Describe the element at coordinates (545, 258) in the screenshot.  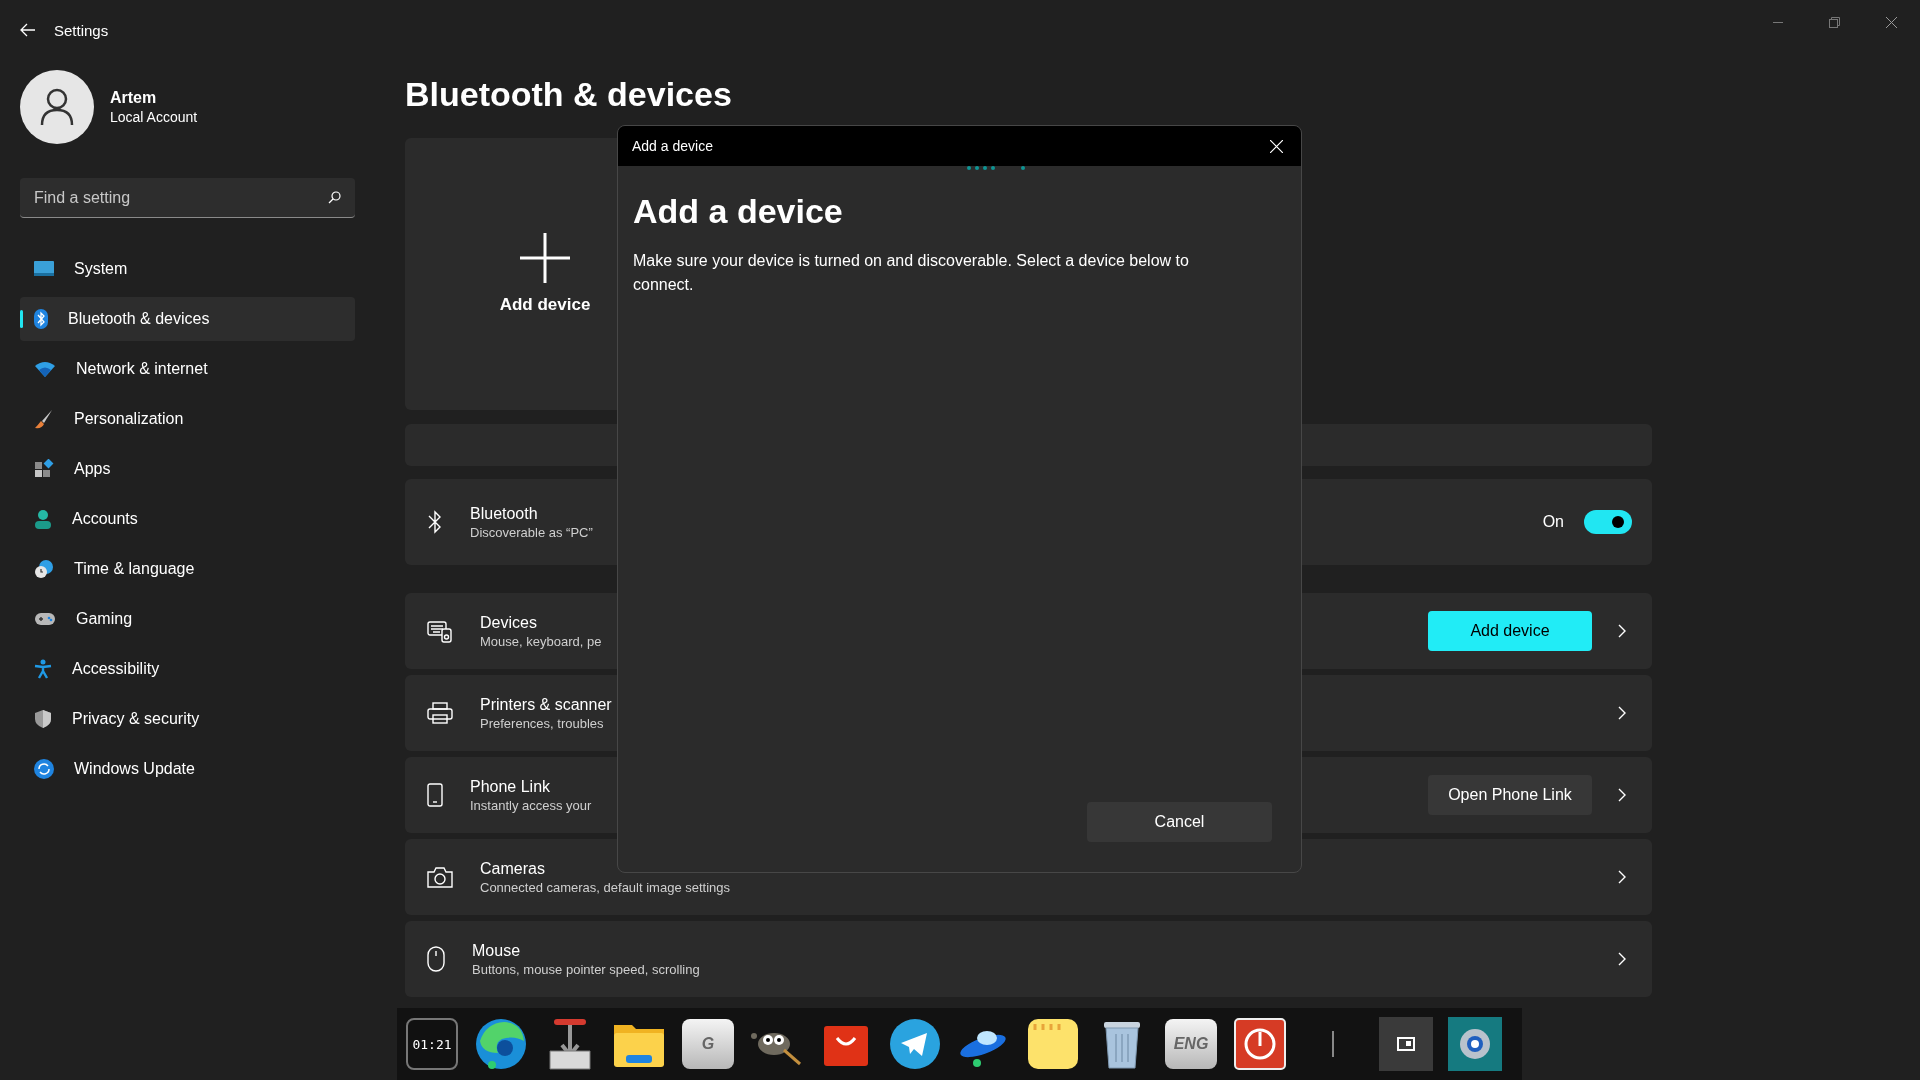
I see `plus-icon` at that location.